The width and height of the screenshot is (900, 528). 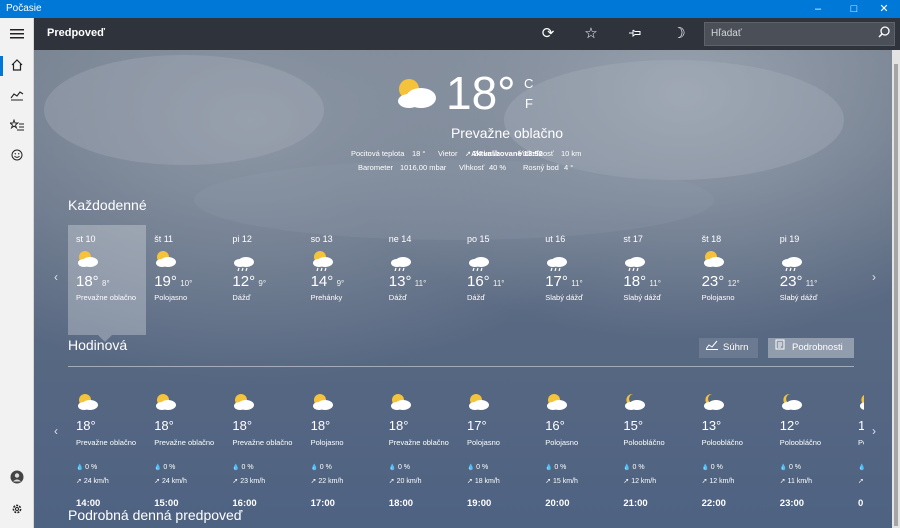 What do you see at coordinates (874, 277) in the screenshot?
I see `daily-scroll-right-icon: ›` at bounding box center [874, 277].